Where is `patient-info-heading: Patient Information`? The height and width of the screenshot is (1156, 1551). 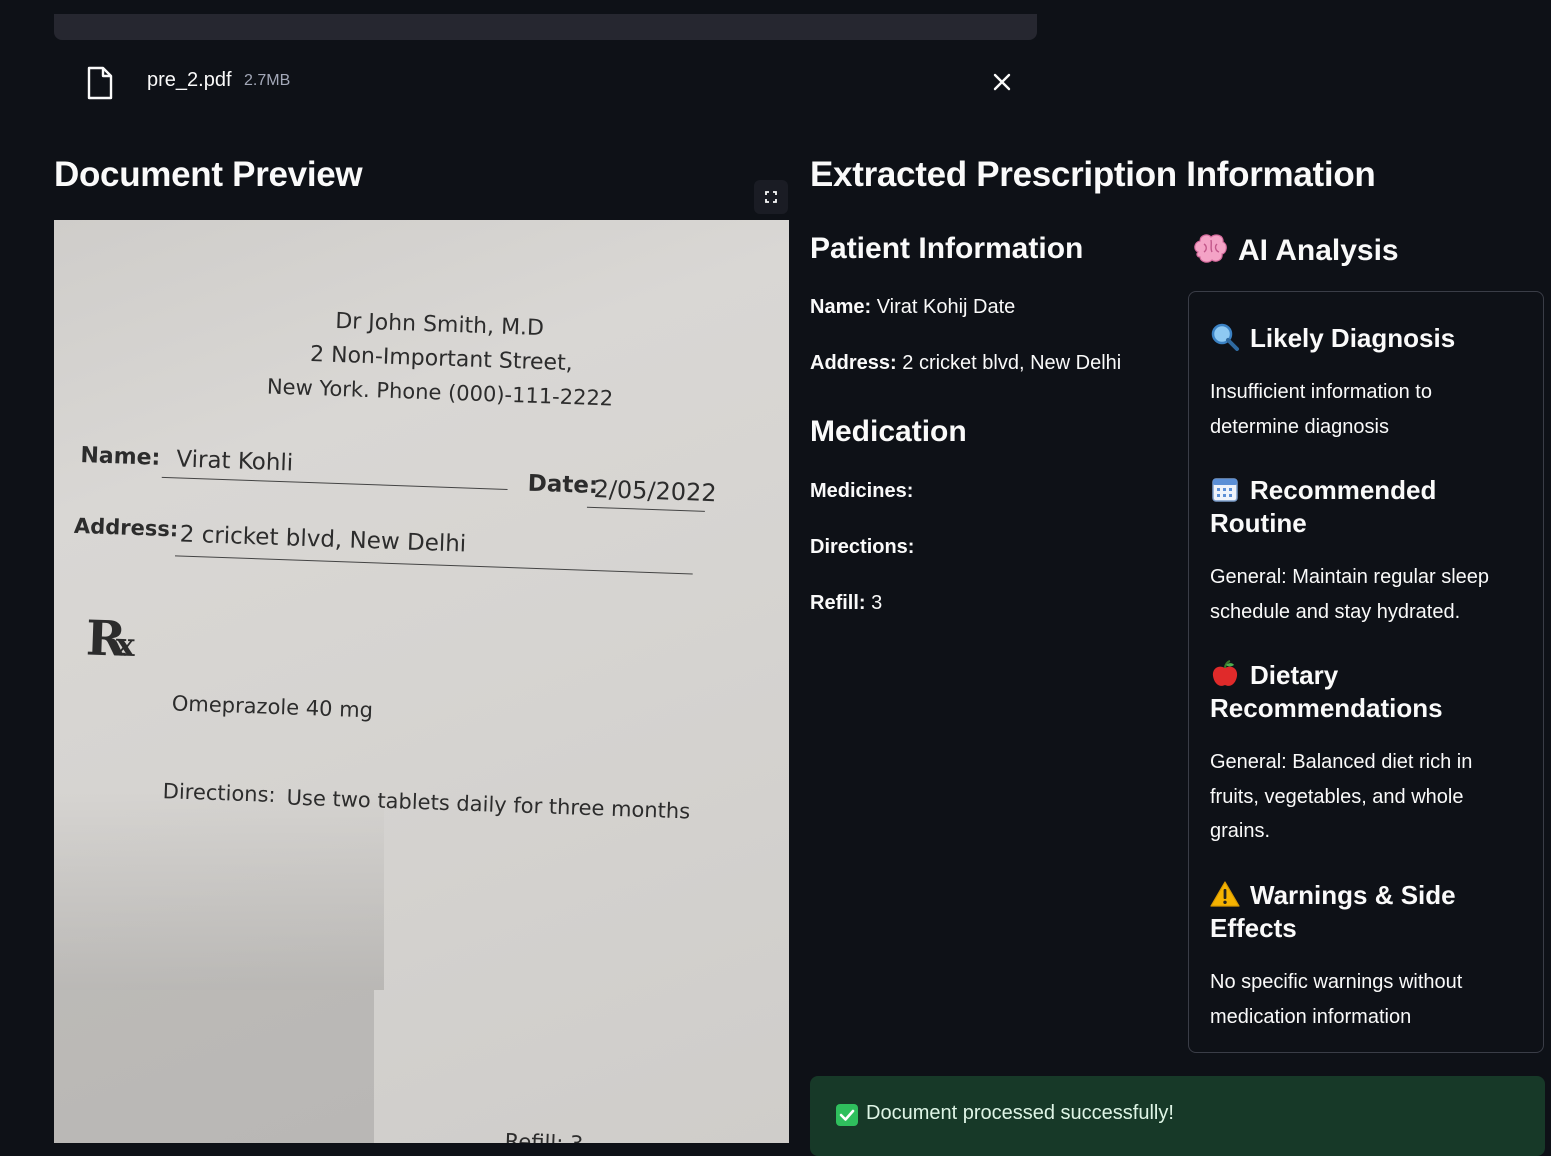
patient-info-heading: Patient Information is located at coordinates (947, 248).